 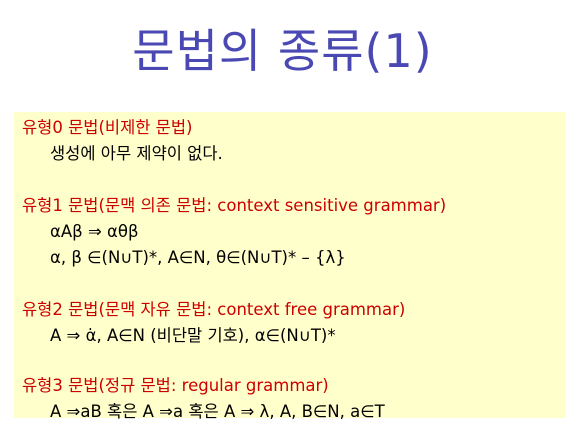 I want to click on slide-title: 문법의 종류(1), so click(x=282, y=51).